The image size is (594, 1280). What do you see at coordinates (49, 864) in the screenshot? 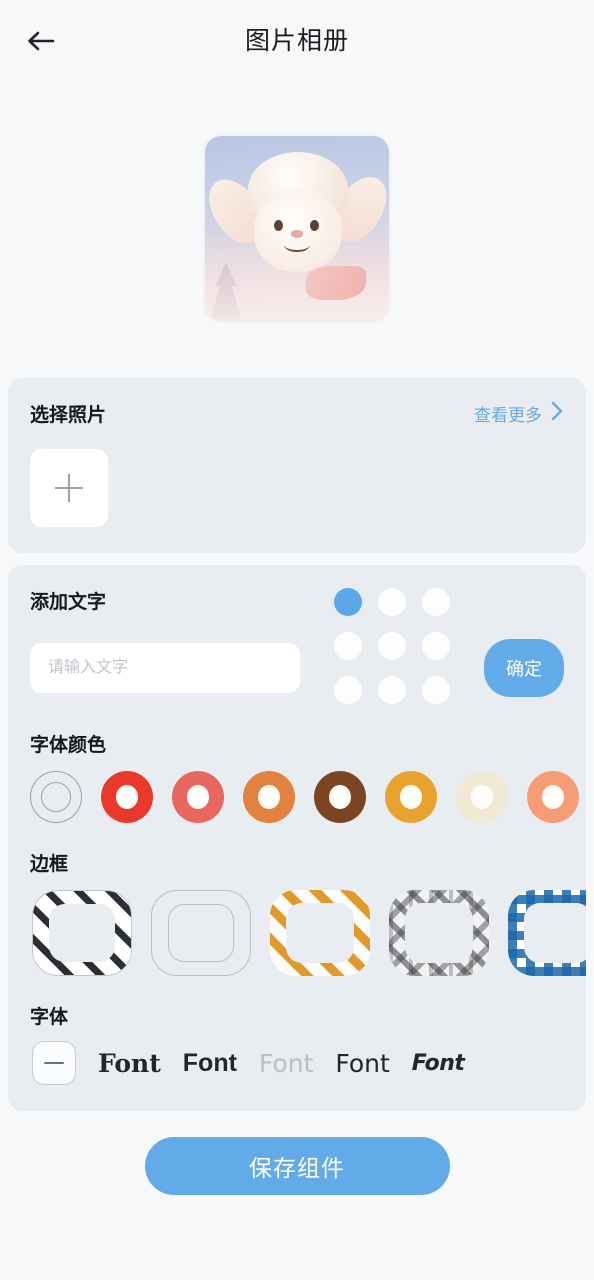
I see `border-title: 边框` at bounding box center [49, 864].